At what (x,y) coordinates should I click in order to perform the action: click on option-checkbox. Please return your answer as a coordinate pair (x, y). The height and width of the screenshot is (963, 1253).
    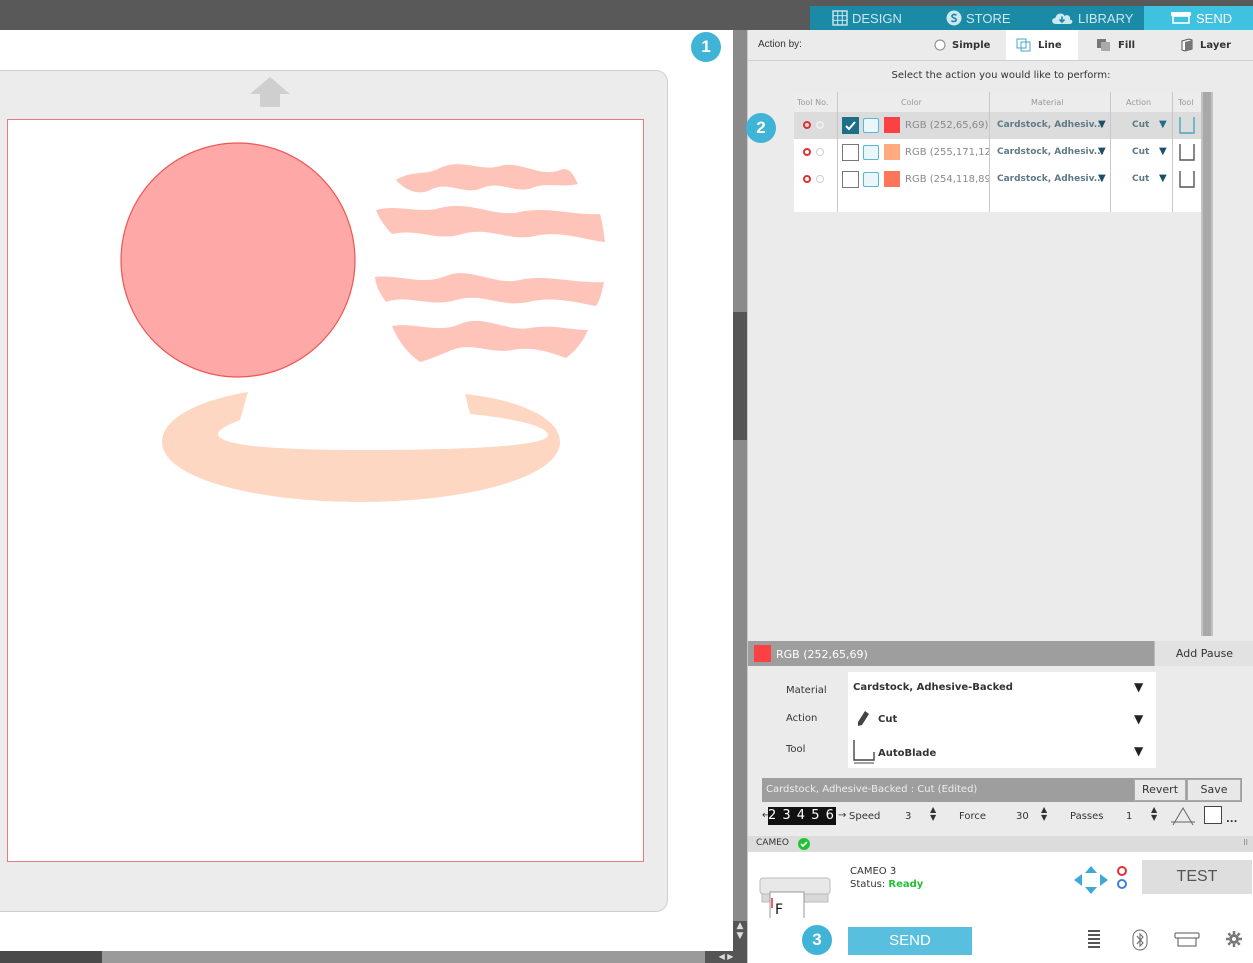
    Looking at the image, I should click on (1213, 815).